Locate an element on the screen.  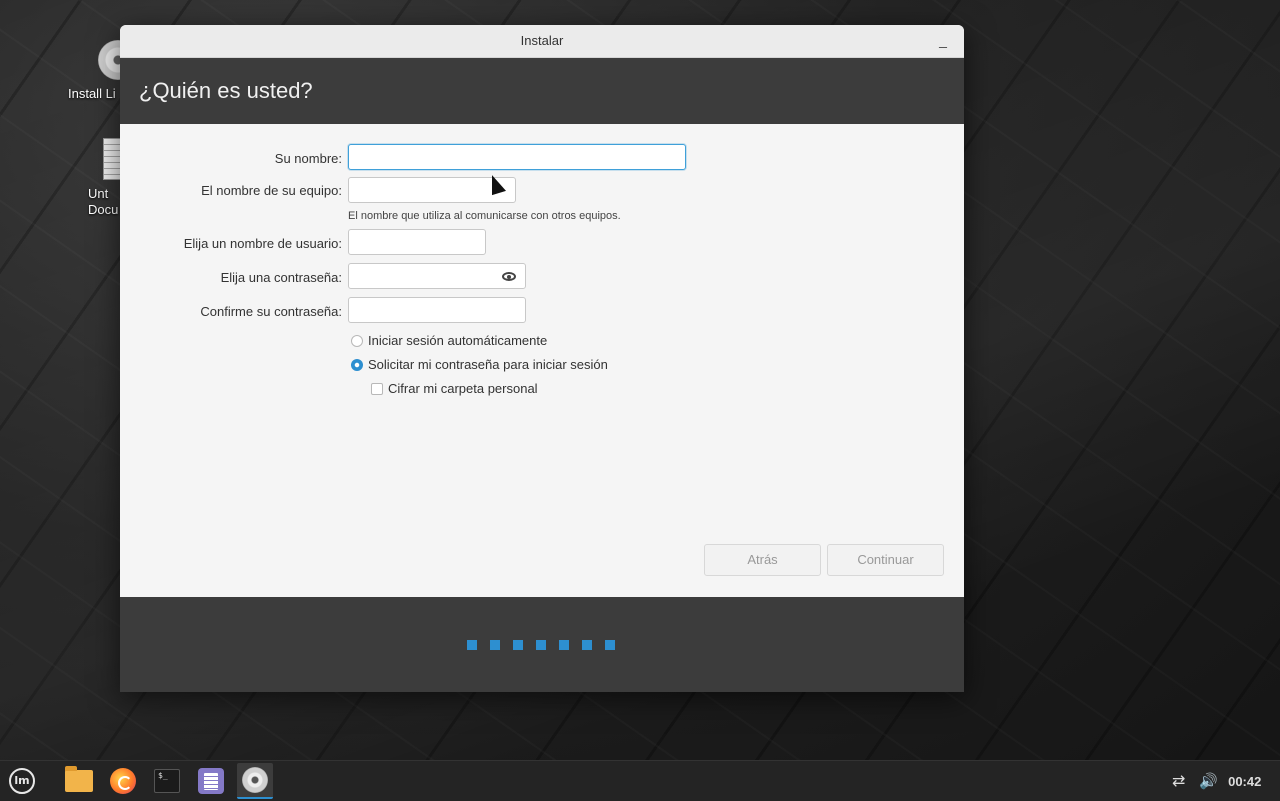
progress-footer is located at coordinates (542, 644).